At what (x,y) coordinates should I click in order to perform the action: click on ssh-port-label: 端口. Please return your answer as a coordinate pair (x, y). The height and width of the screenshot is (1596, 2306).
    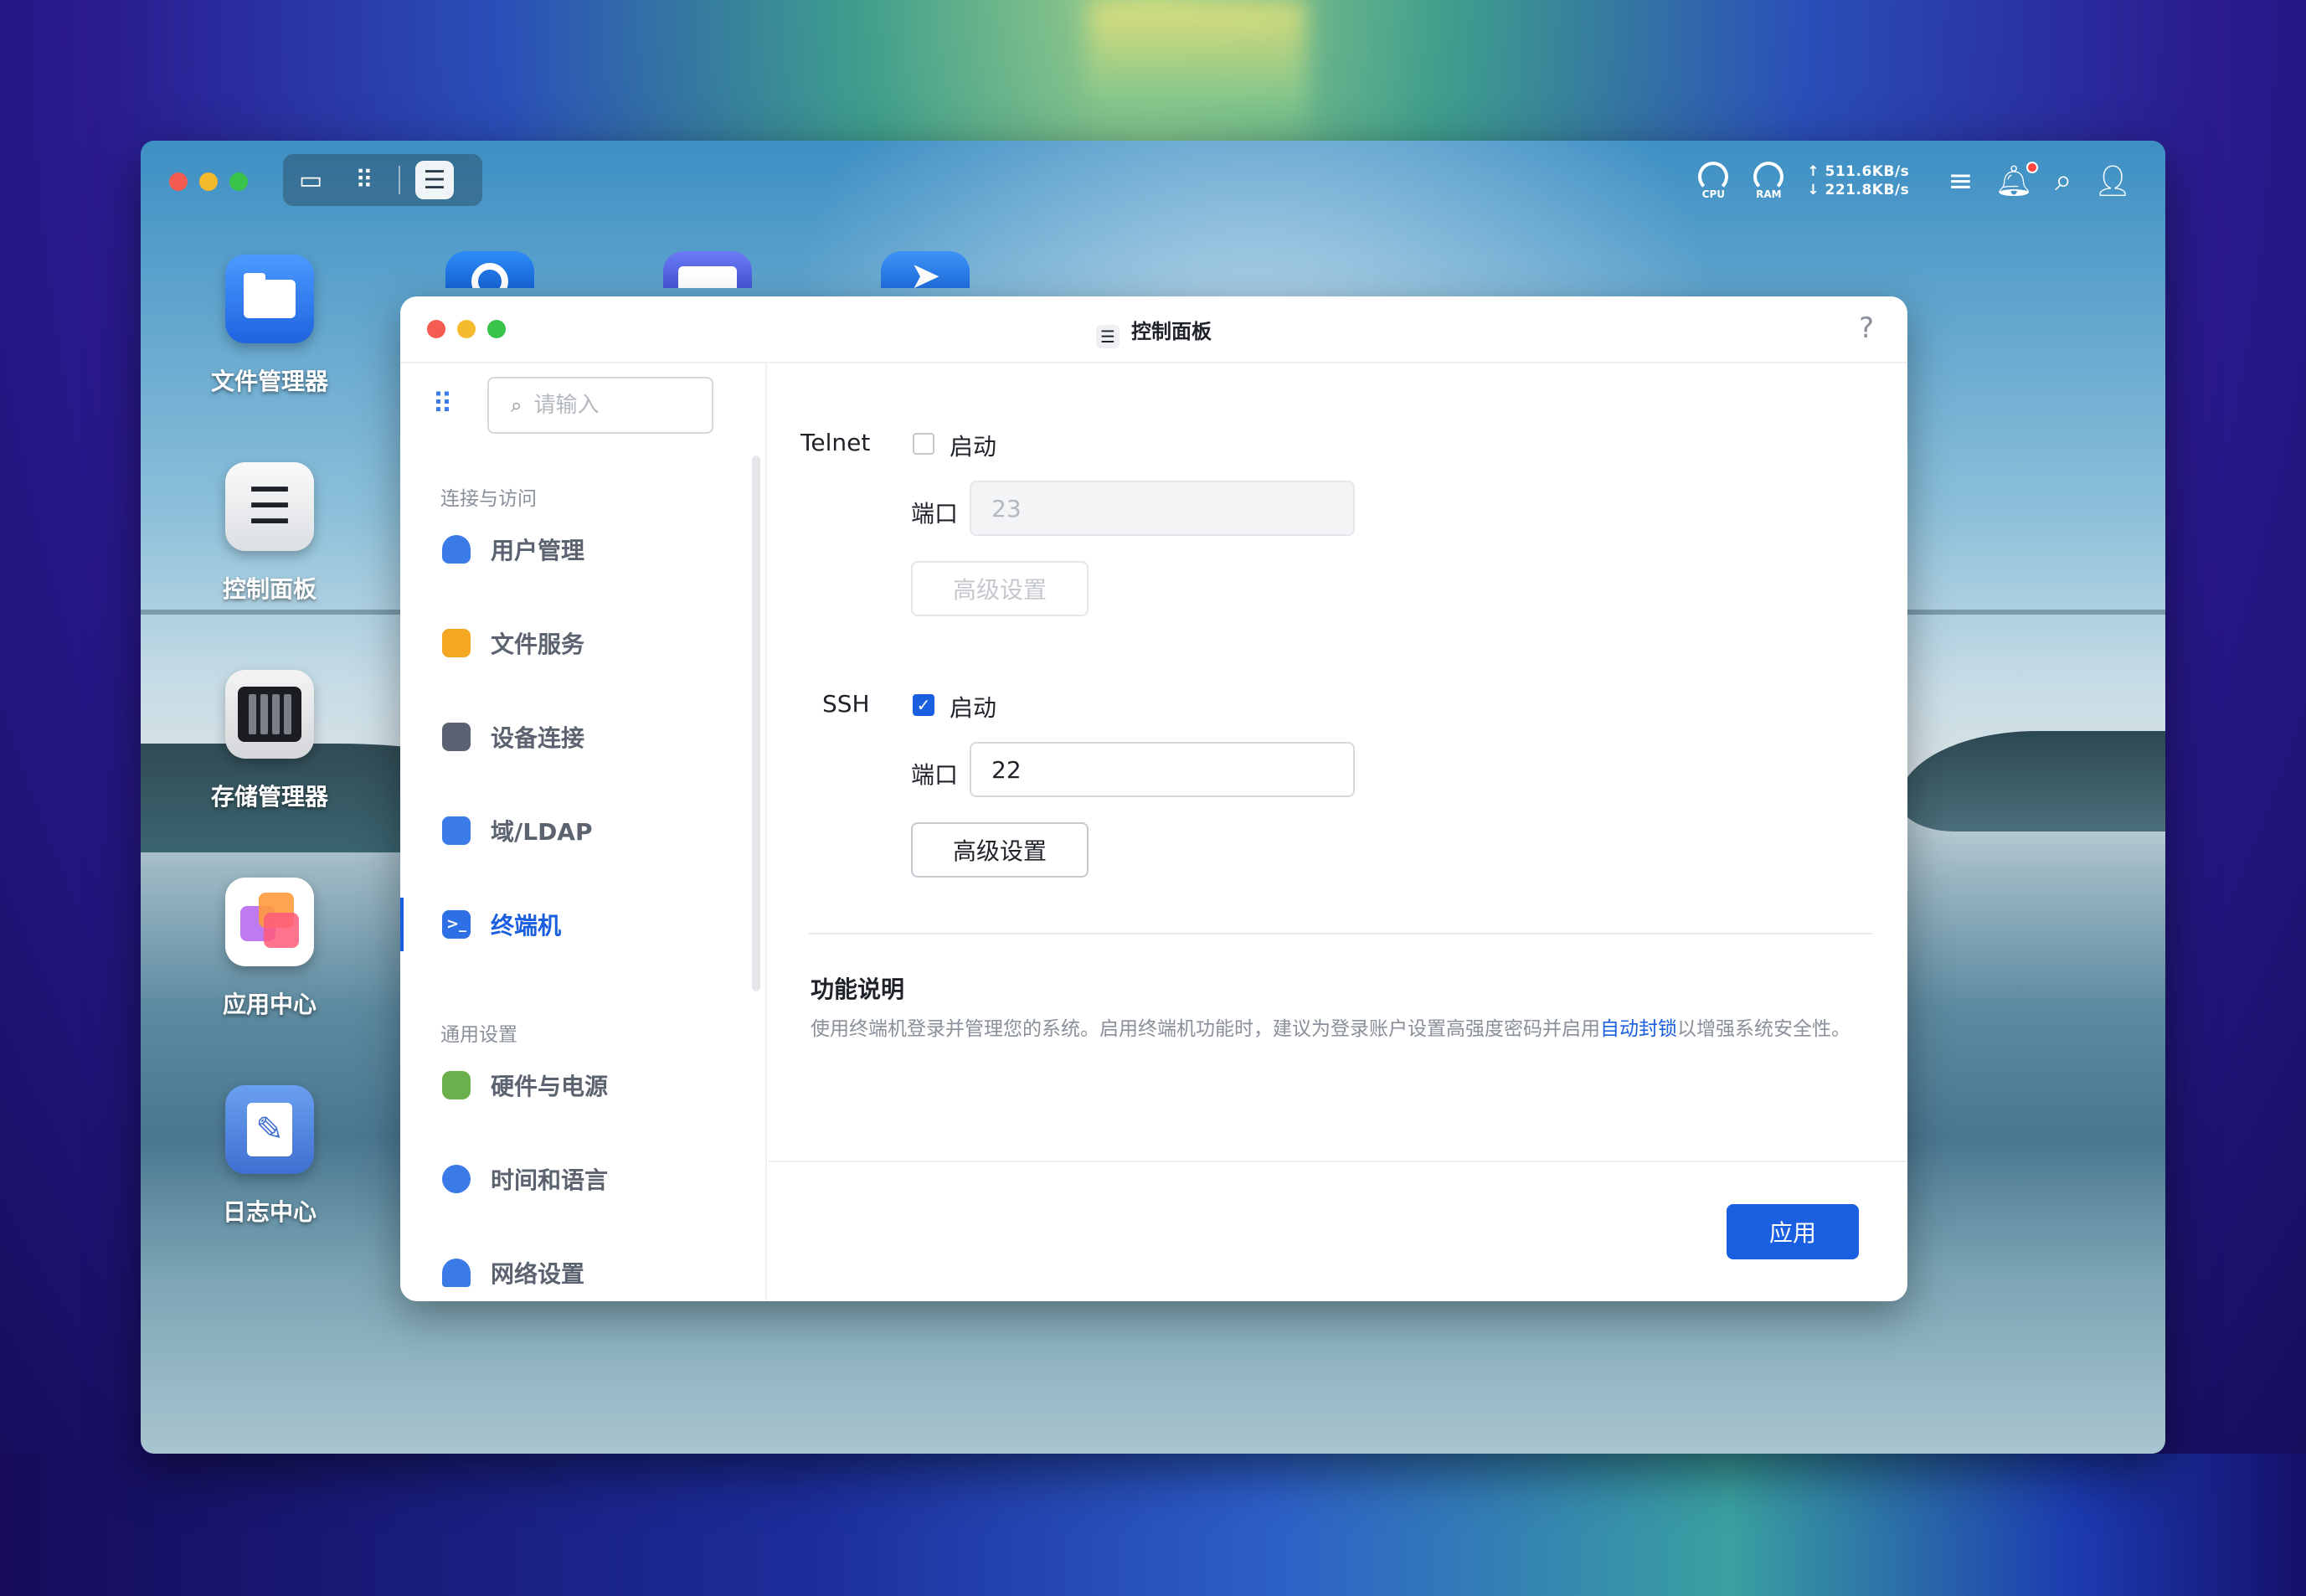
    Looking at the image, I should click on (935, 775).